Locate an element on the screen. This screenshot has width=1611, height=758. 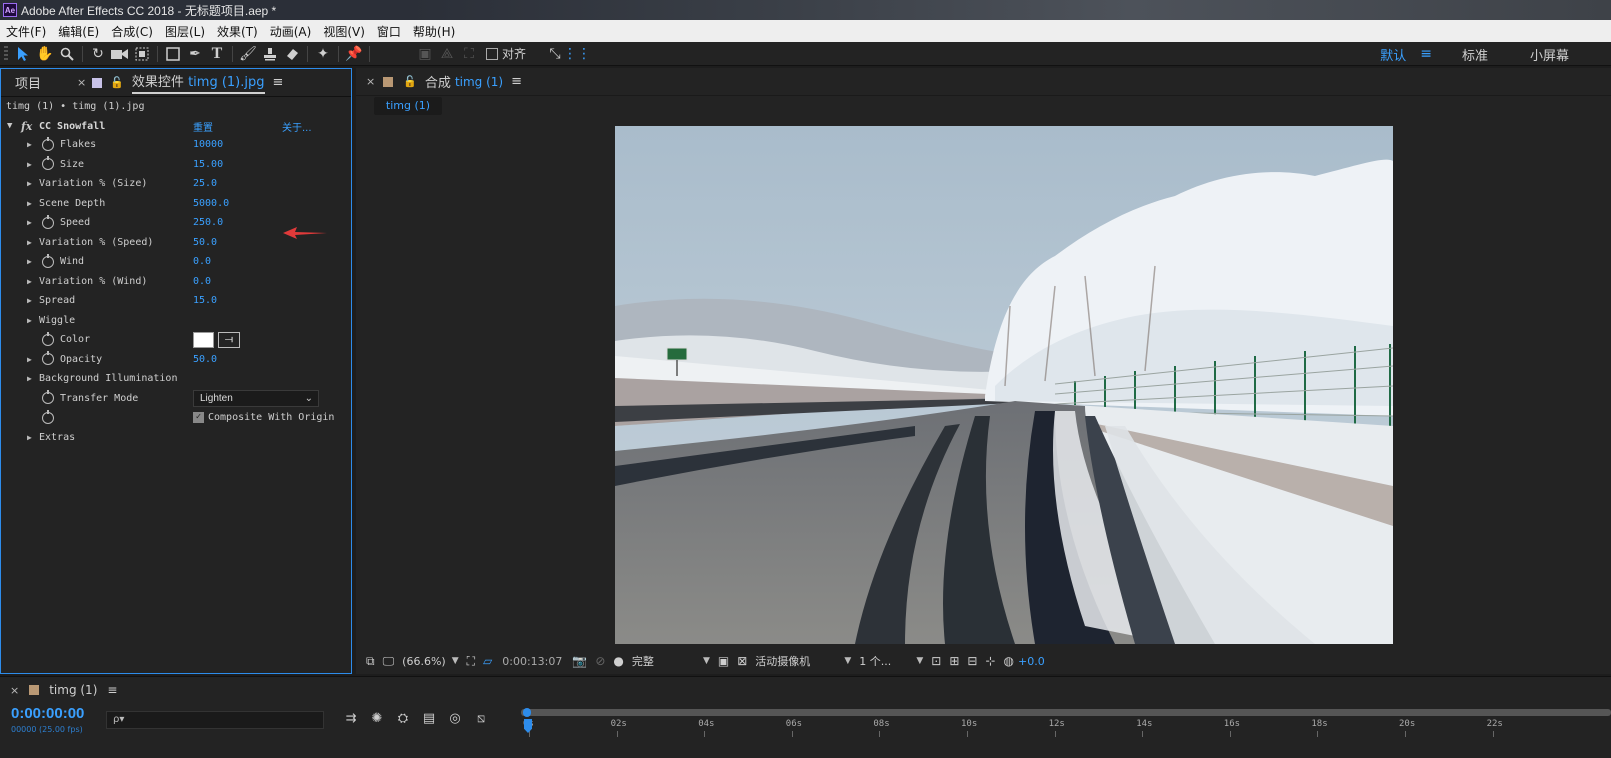
selection-tool-icon is located at coordinates (23, 54).